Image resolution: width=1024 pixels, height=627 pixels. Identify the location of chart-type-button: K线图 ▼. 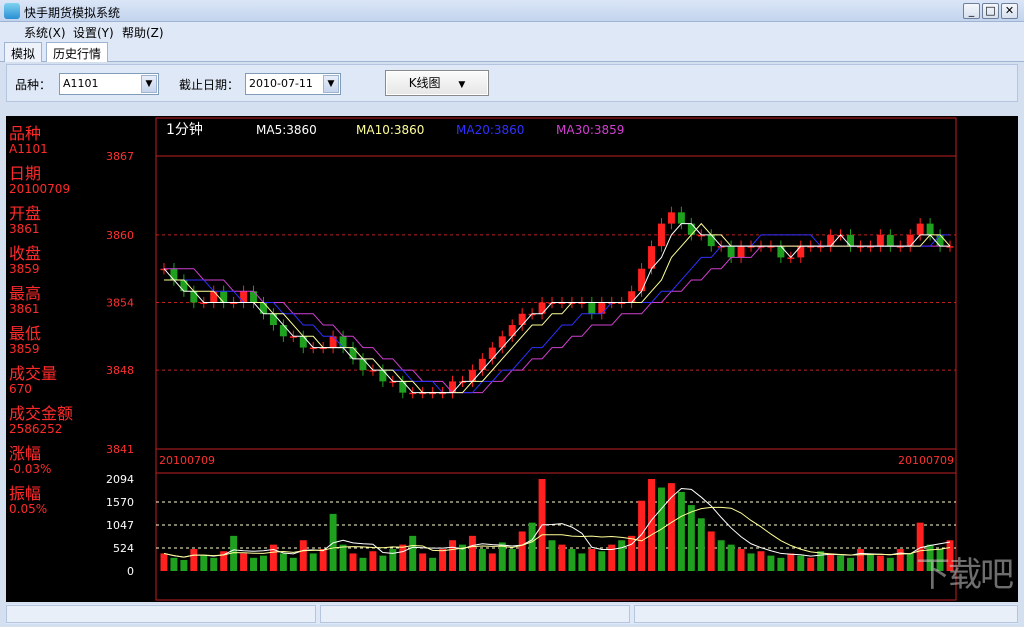
(437, 83).